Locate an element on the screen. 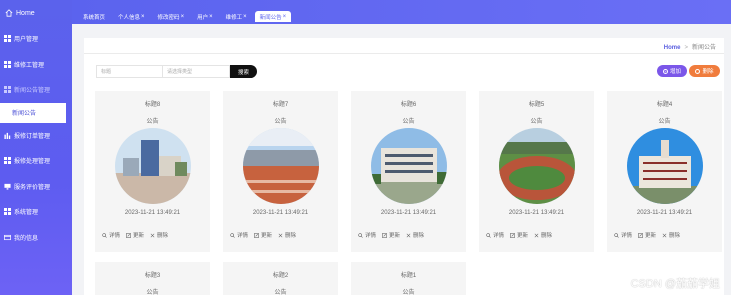  sidebar-item-reviews: 服务评价管理 is located at coordinates (36, 187).